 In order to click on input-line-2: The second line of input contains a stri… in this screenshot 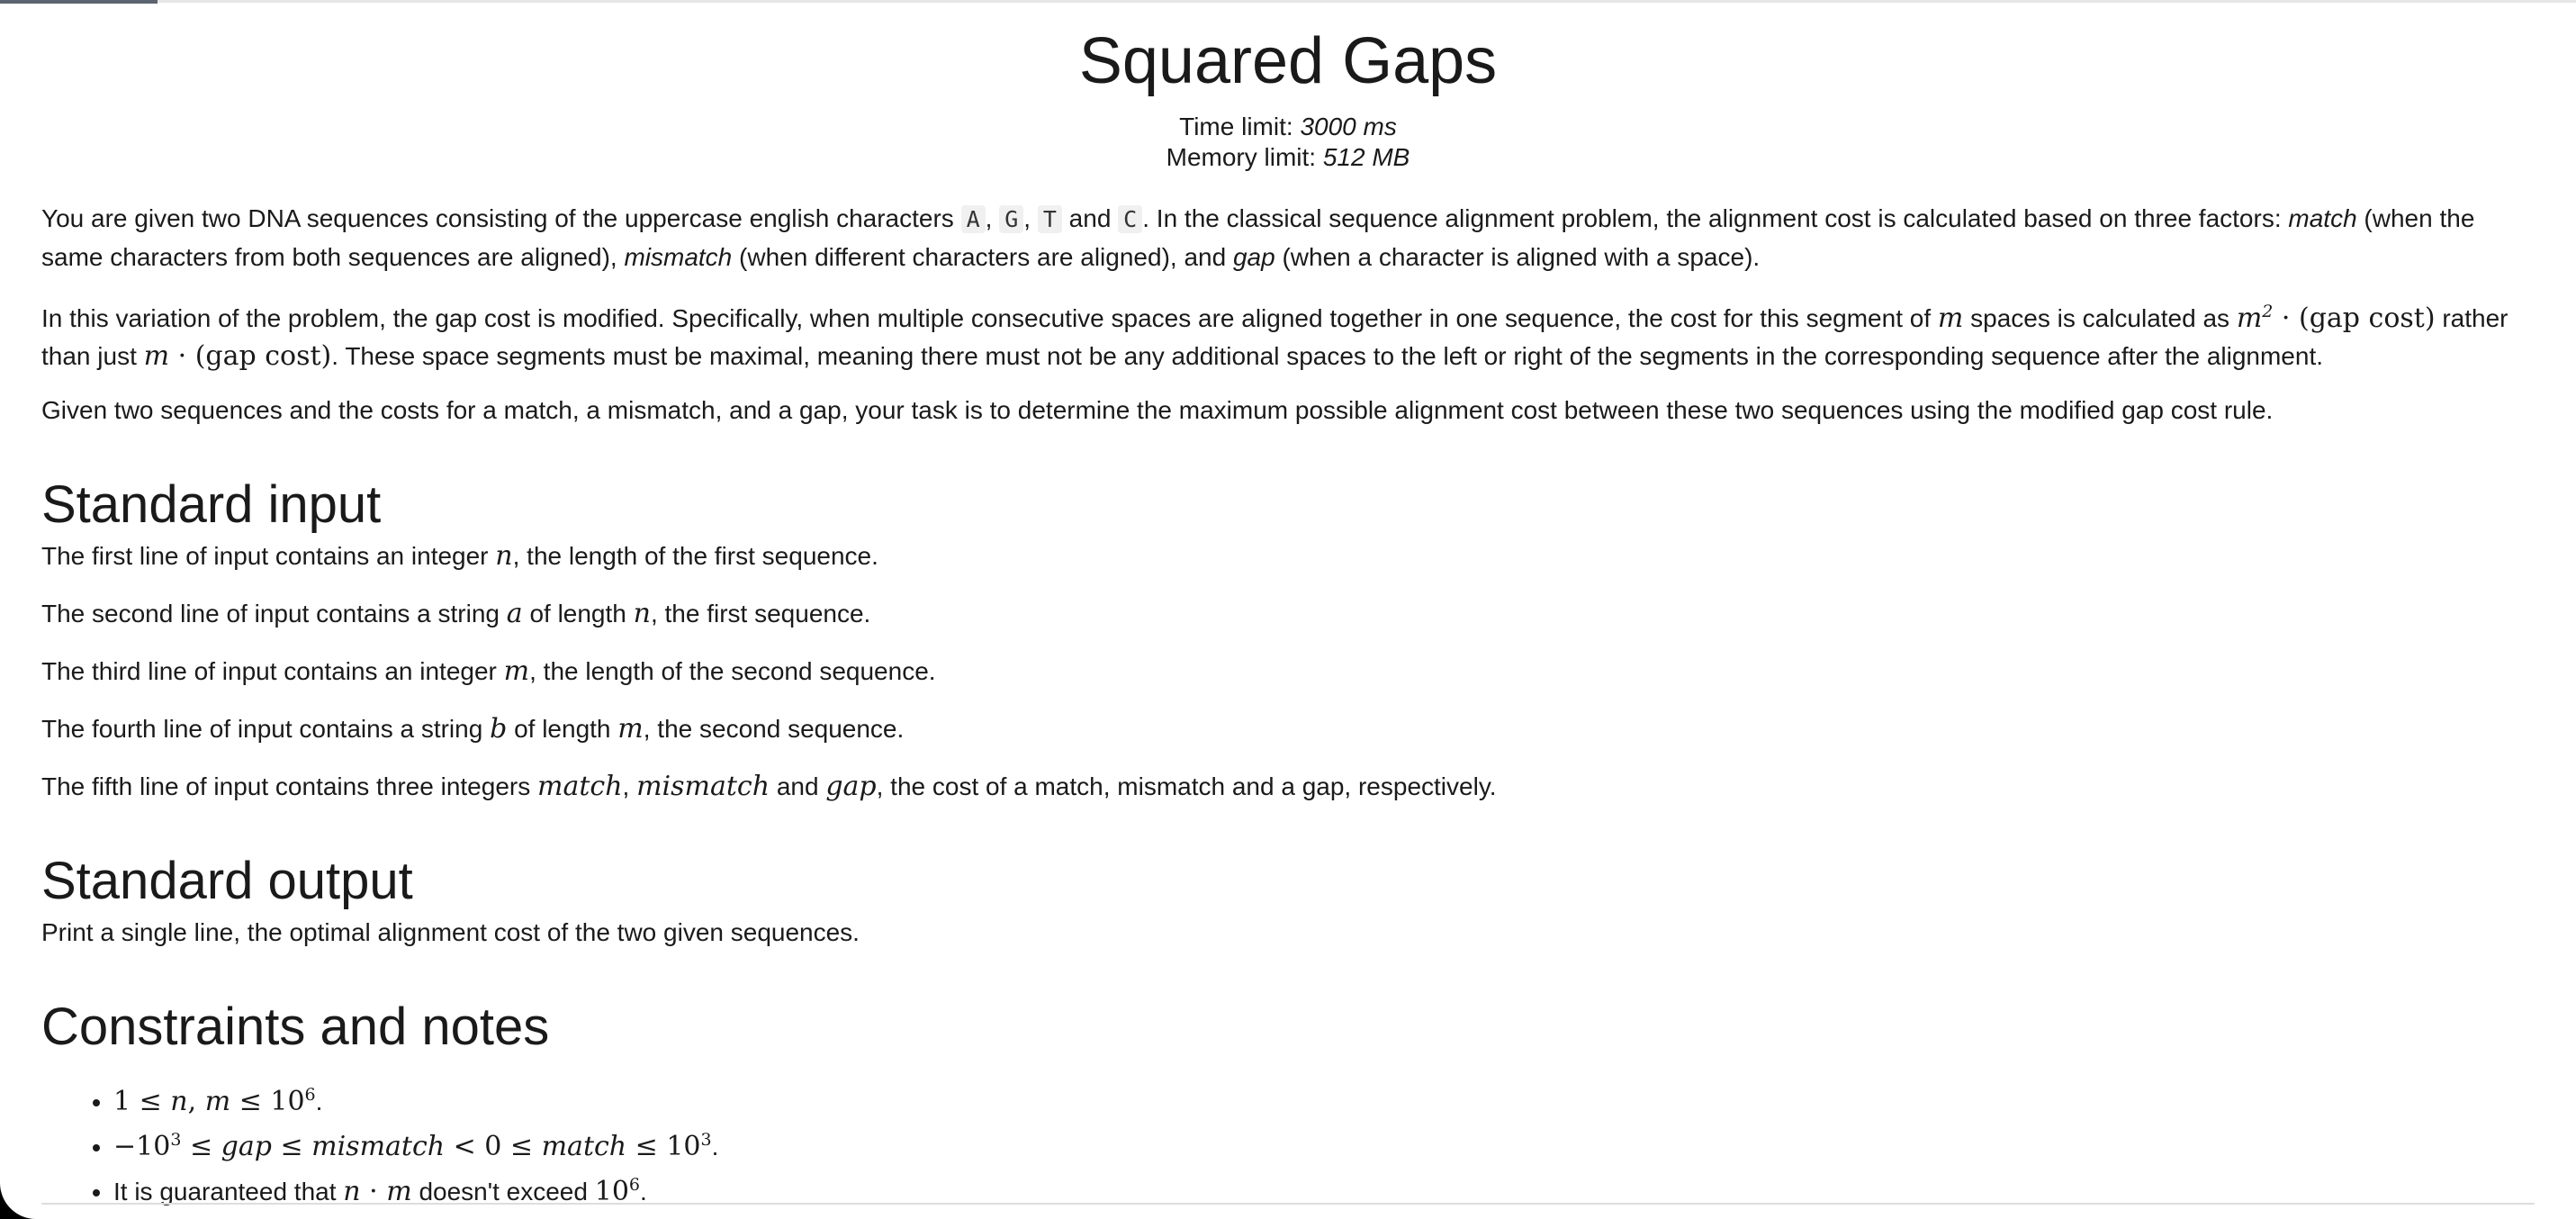, I will do `click(1288, 614)`.